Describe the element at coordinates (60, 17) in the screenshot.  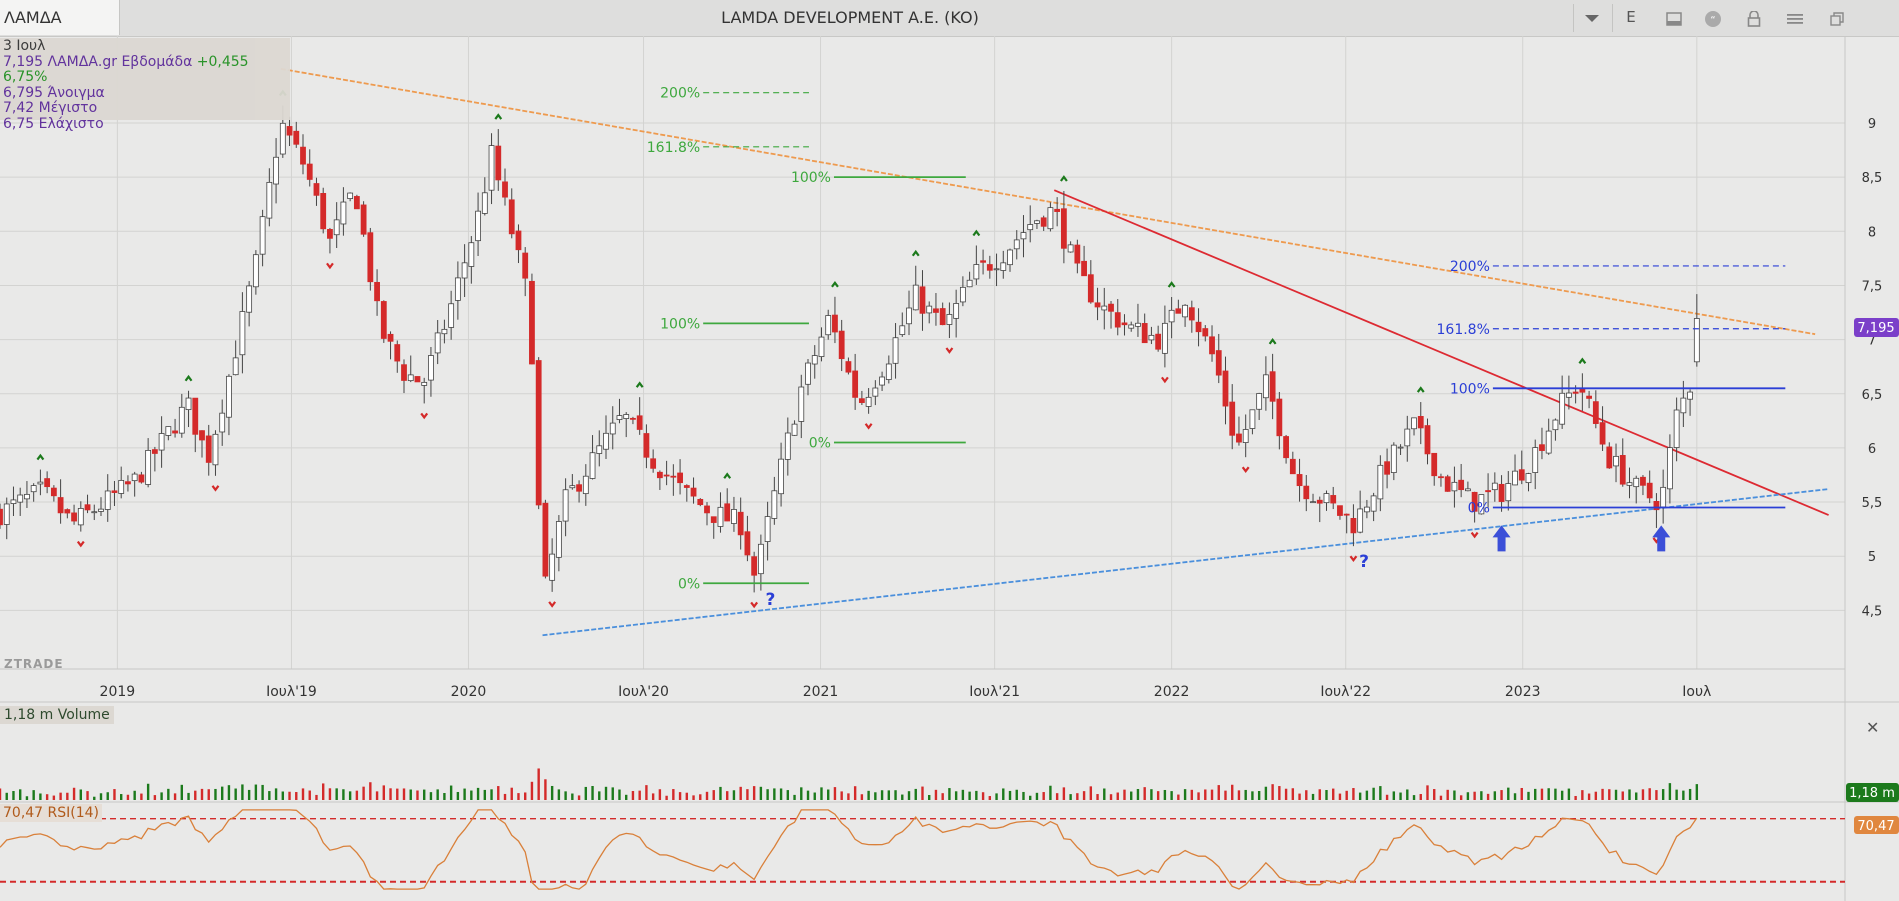
I see `symbol-input: ΛΑΜΔΑ` at that location.